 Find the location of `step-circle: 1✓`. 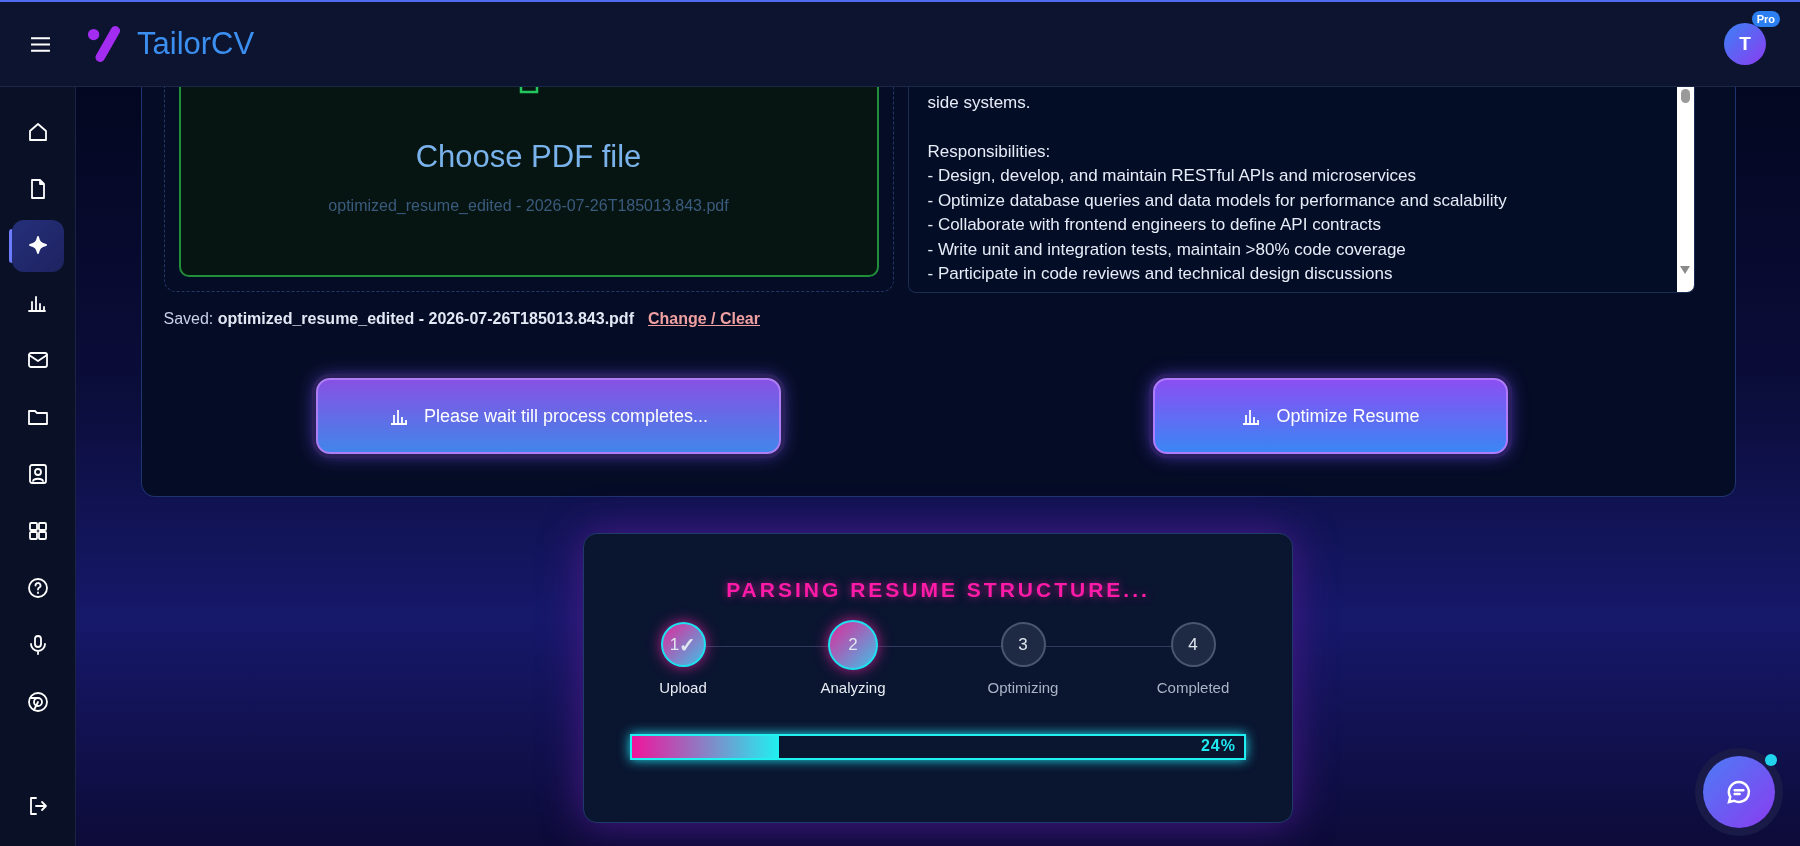

step-circle: 1✓ is located at coordinates (683, 644).